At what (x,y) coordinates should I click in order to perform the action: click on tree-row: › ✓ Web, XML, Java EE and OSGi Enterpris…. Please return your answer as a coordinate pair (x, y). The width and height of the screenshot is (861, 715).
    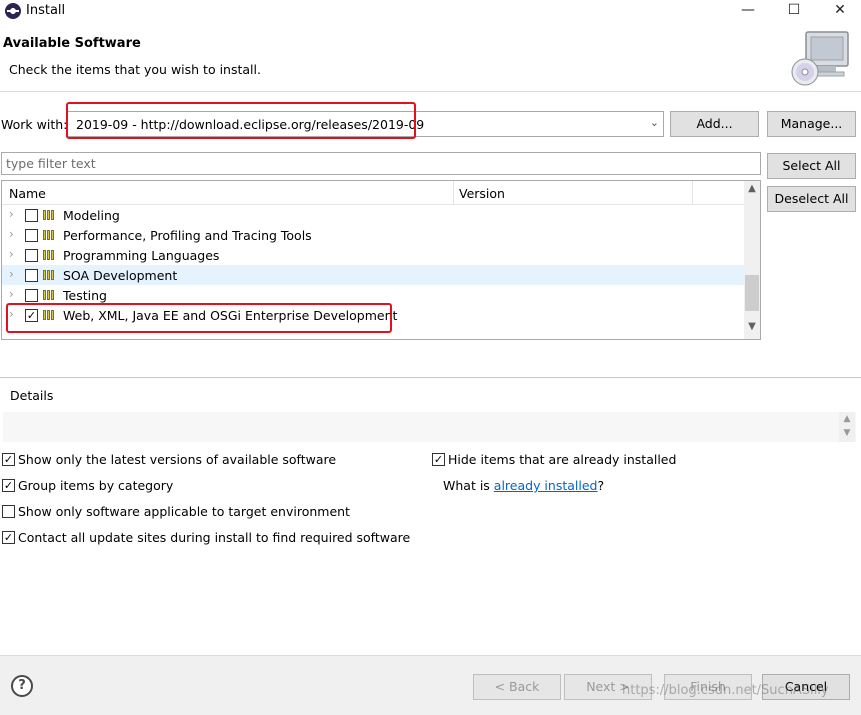
    Looking at the image, I should click on (373, 315).